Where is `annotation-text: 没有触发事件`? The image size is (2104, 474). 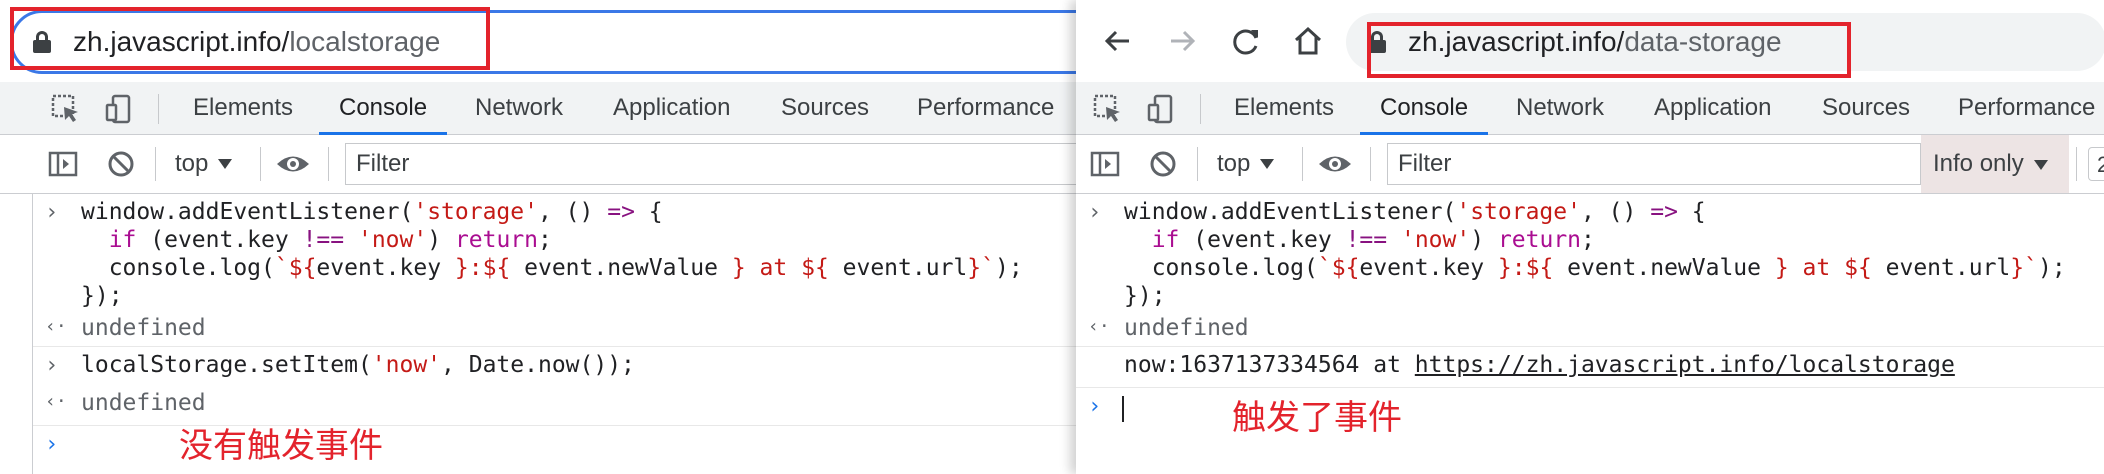
annotation-text: 没有触发事件 is located at coordinates (281, 446).